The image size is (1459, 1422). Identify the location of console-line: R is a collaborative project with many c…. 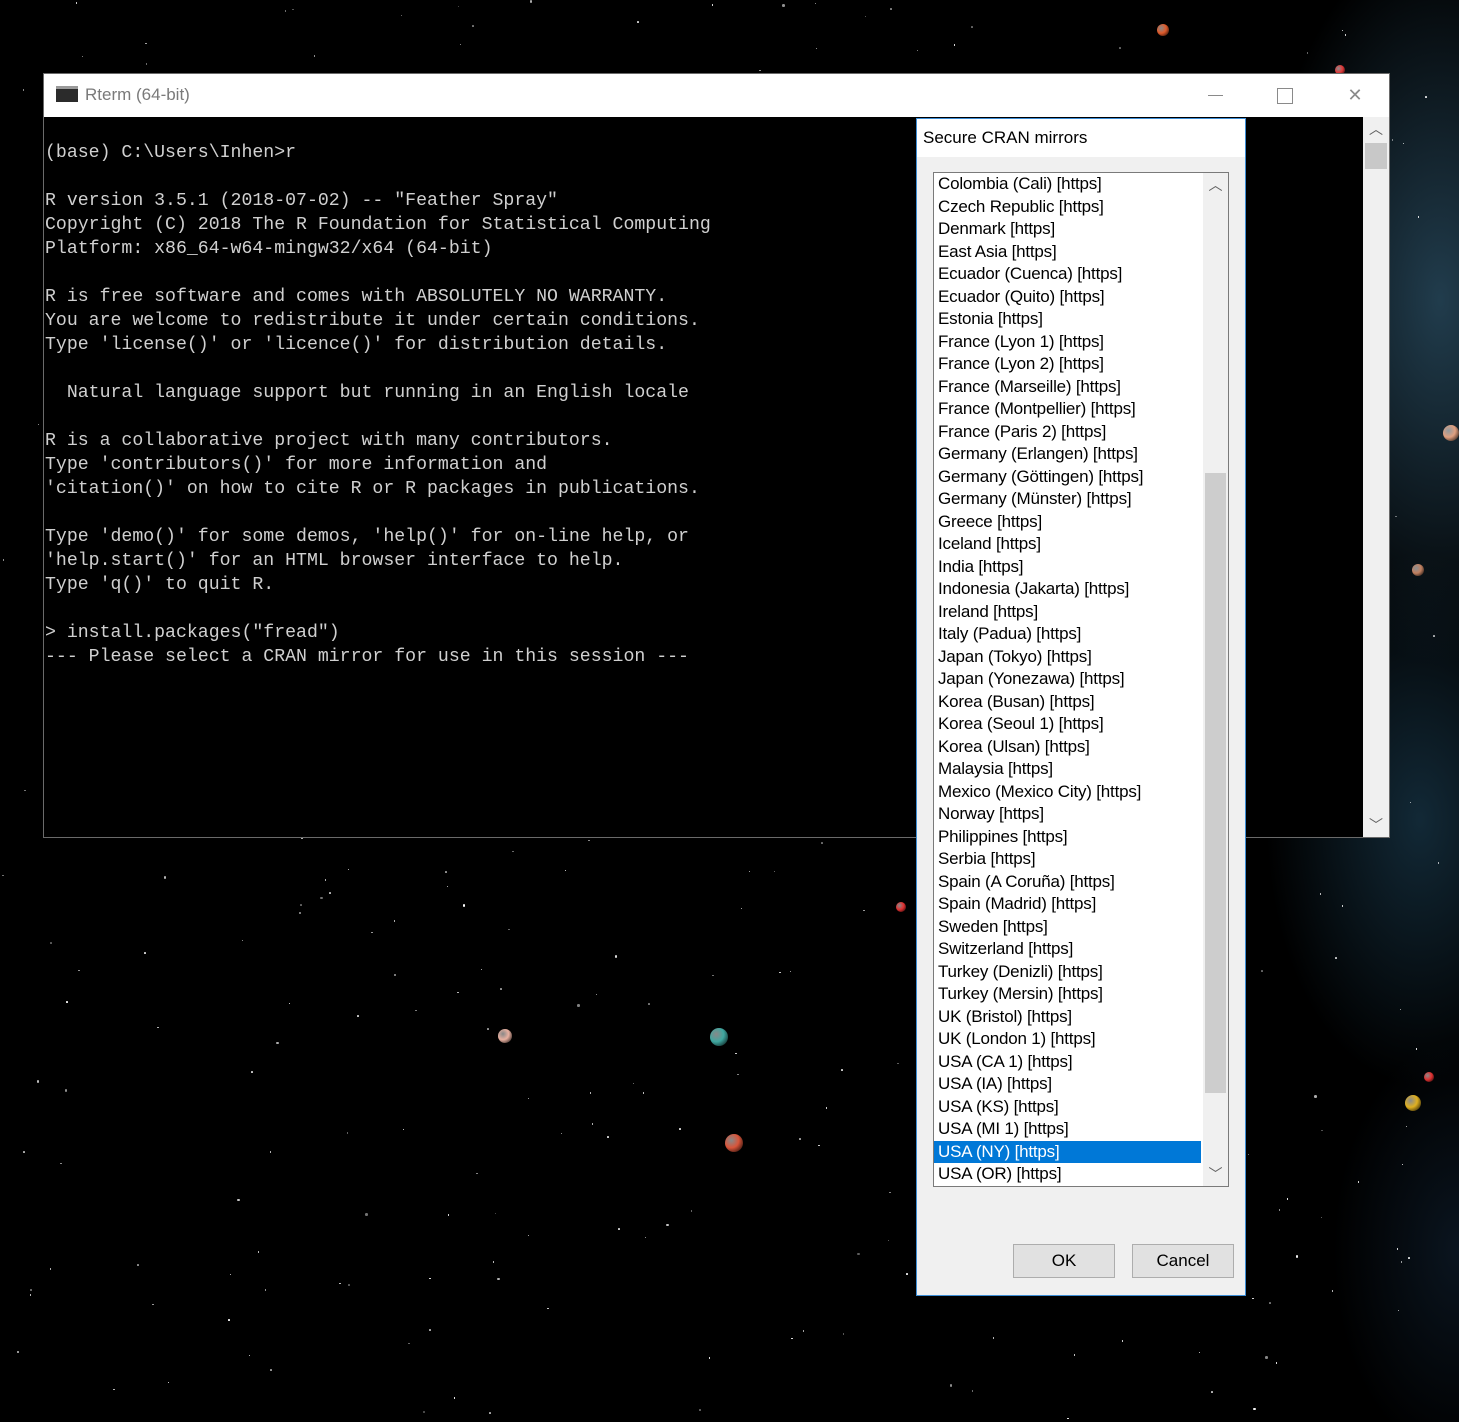
(329, 441).